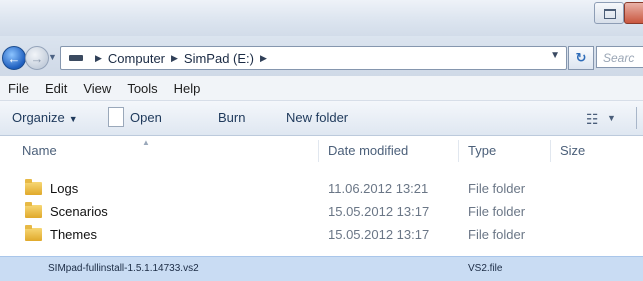 The height and width of the screenshot is (281, 643). I want to click on menu-bar: File Edit View Tools Help, so click(321, 88).